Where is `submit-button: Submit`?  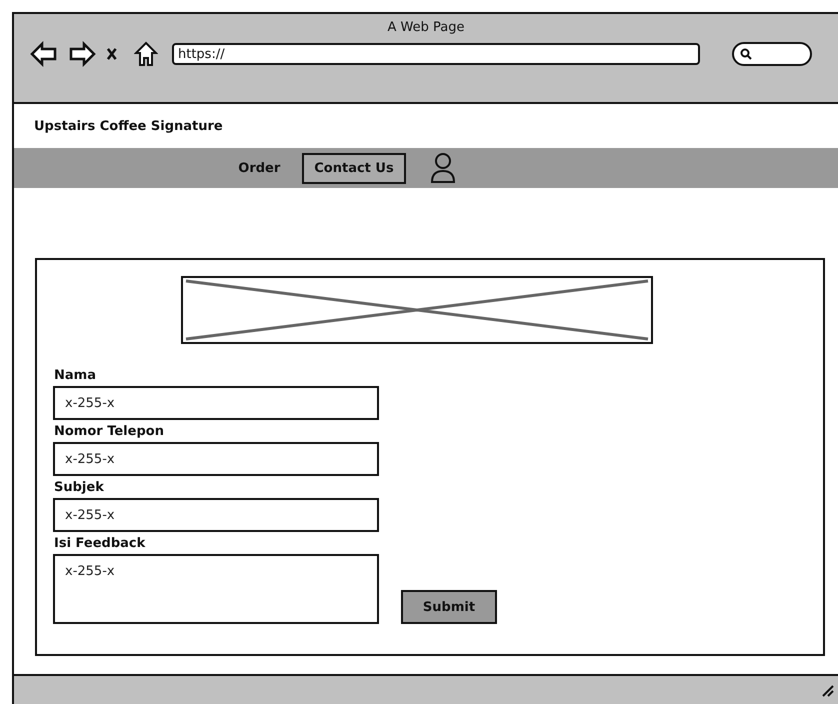
submit-button: Submit is located at coordinates (449, 607).